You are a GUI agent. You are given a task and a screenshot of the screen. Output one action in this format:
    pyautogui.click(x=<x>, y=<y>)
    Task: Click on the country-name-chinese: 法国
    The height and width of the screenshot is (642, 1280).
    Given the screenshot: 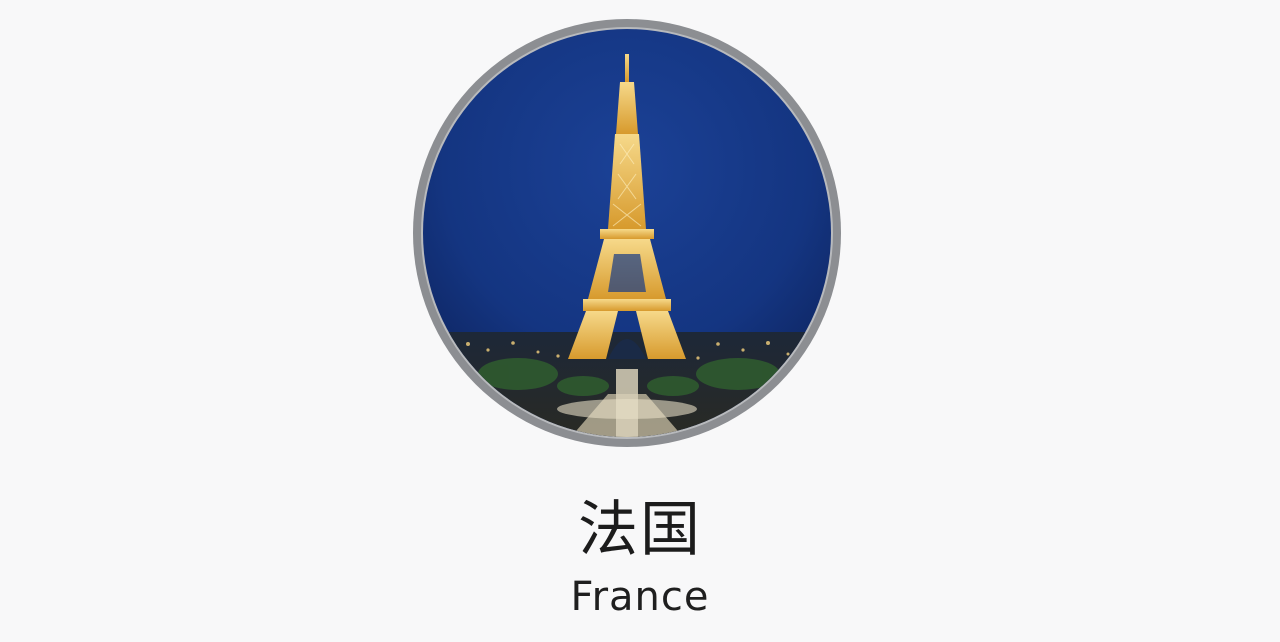 What is the action you would take?
    pyautogui.click(x=640, y=530)
    